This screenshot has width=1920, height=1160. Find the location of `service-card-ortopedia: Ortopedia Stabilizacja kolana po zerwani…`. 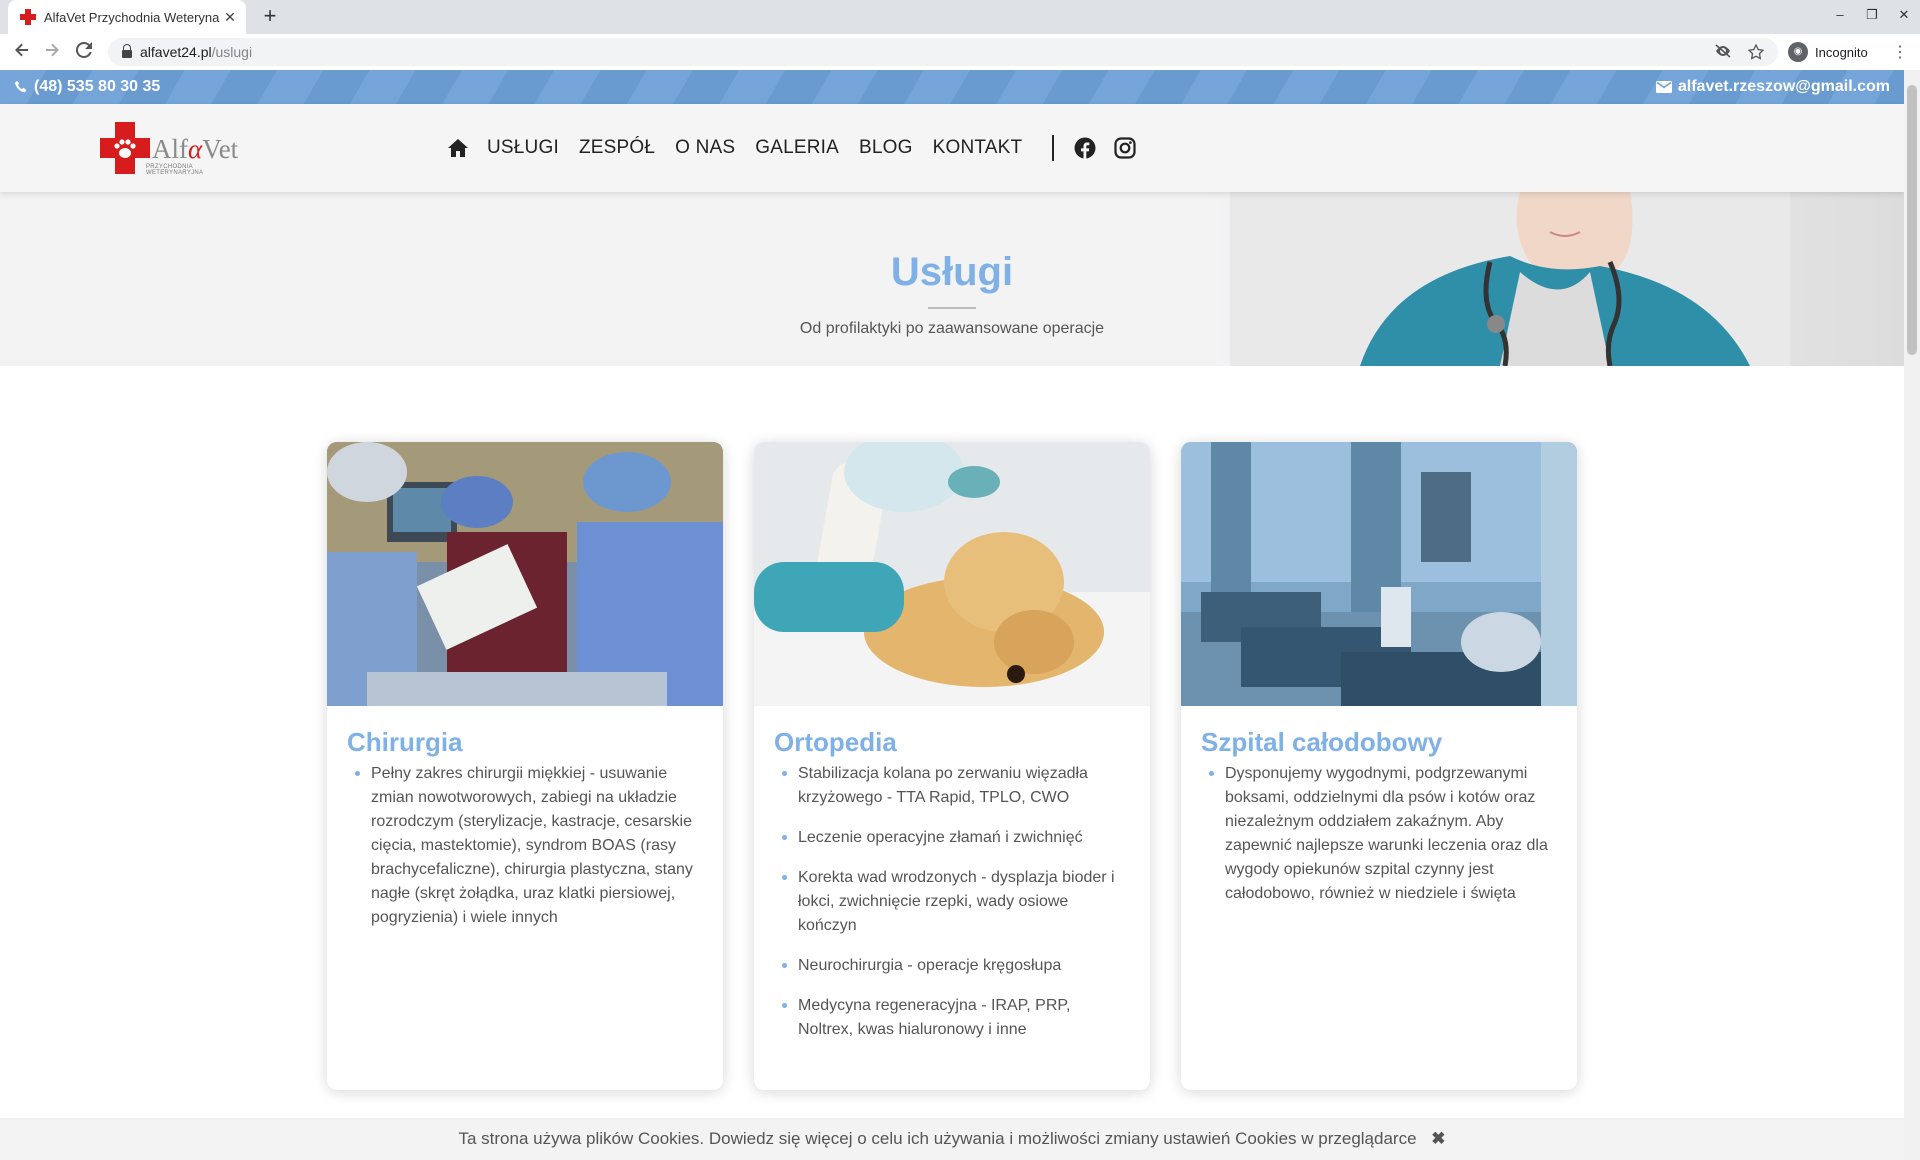

service-card-ortopedia: Ortopedia Stabilizacja kolana po zerwani… is located at coordinates (952, 766).